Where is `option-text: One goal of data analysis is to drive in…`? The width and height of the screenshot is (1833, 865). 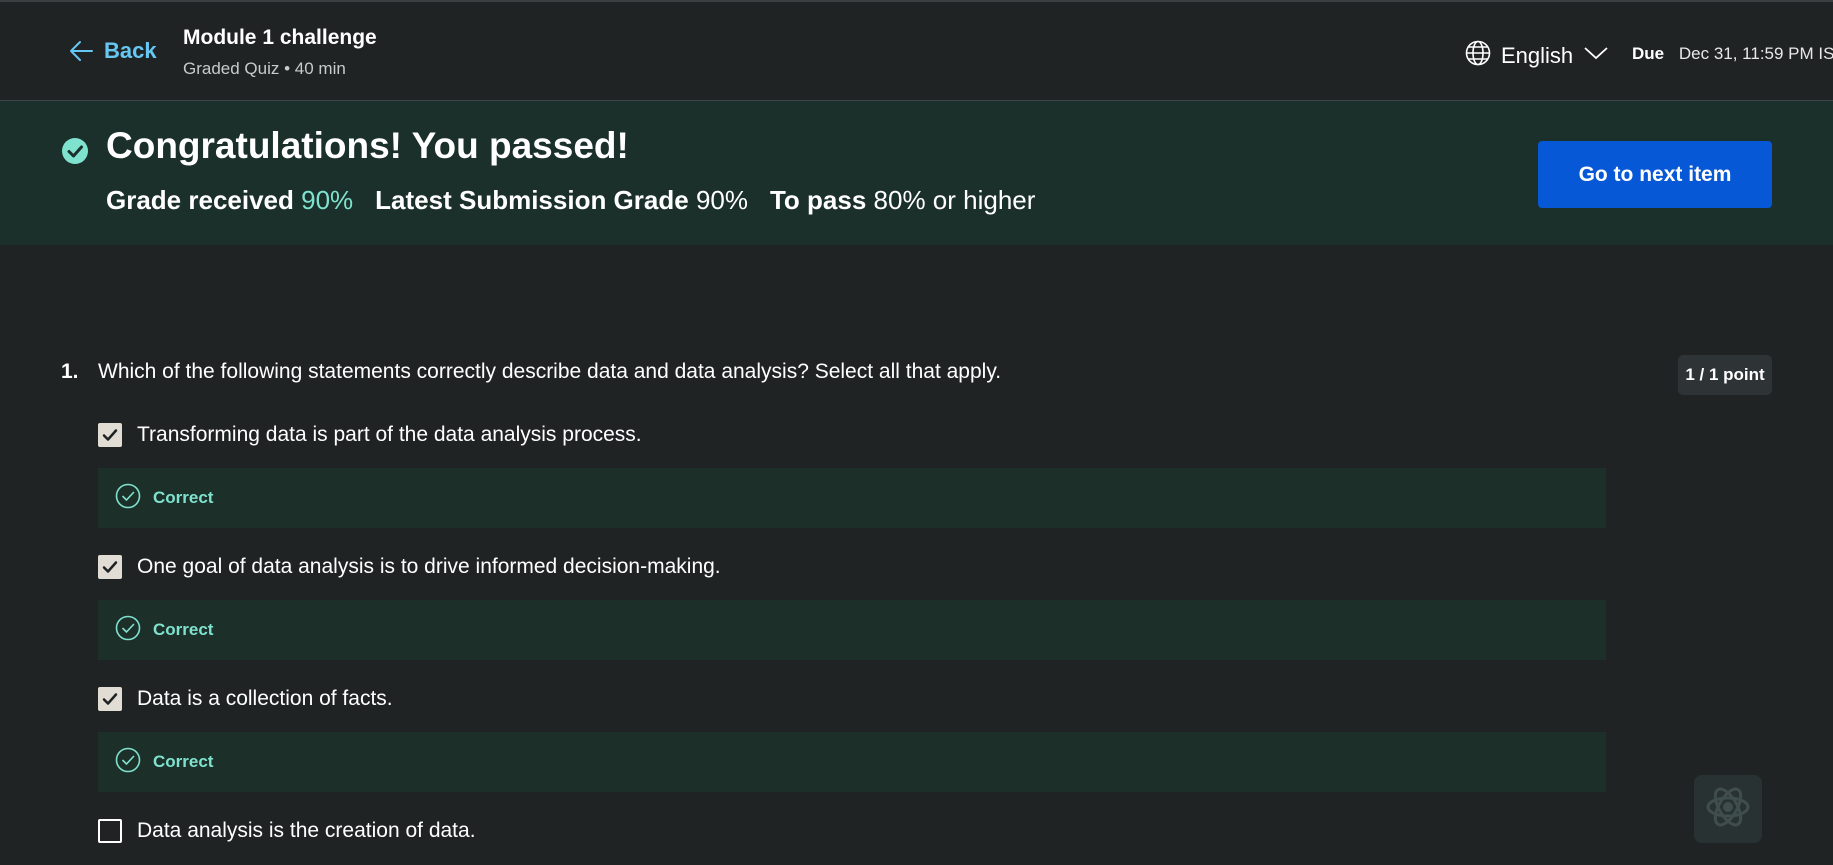
option-text: One goal of data analysis is to drive in… is located at coordinates (429, 566).